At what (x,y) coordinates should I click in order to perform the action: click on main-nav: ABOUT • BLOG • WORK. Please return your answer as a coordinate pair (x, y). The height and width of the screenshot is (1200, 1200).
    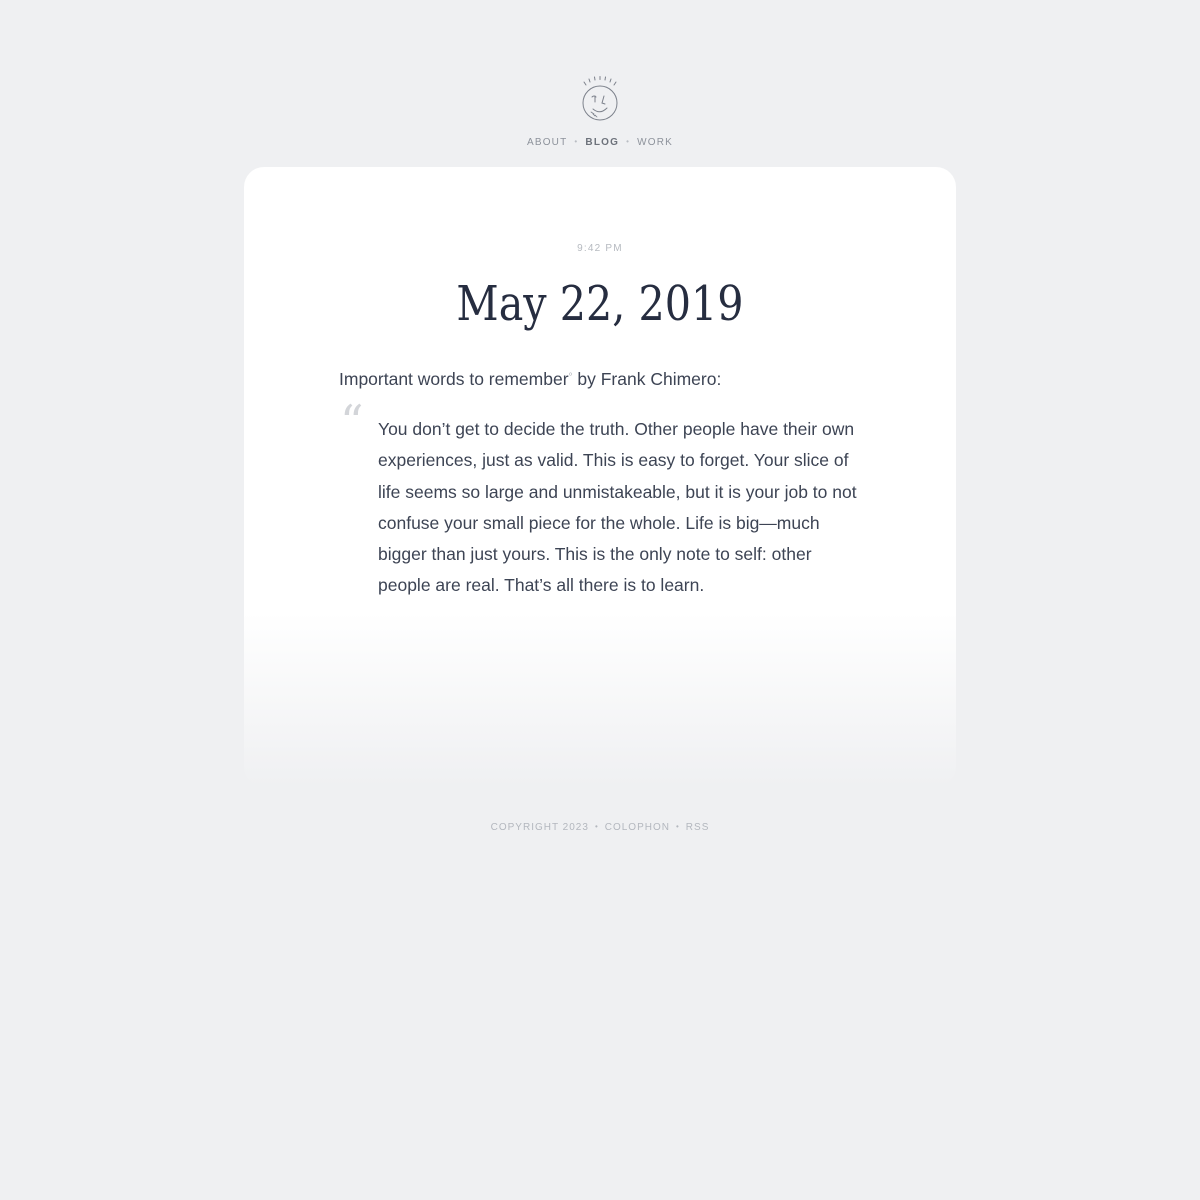
    Looking at the image, I should click on (600, 142).